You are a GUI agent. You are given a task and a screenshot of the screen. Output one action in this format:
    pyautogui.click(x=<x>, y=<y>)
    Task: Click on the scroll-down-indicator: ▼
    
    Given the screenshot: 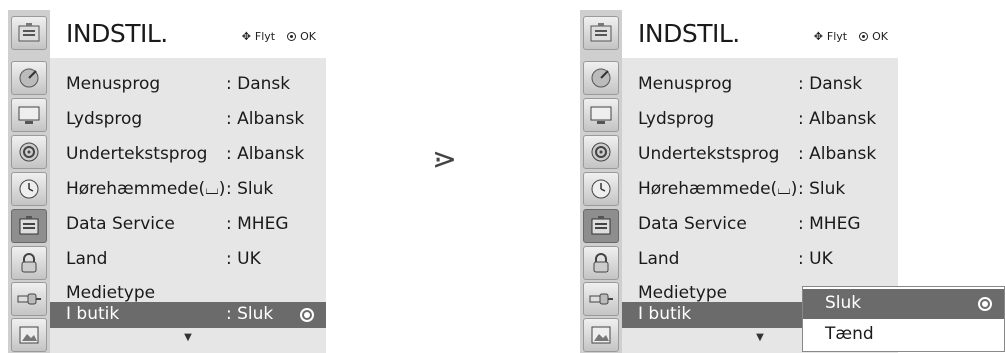 What is the action you would take?
    pyautogui.click(x=188, y=339)
    